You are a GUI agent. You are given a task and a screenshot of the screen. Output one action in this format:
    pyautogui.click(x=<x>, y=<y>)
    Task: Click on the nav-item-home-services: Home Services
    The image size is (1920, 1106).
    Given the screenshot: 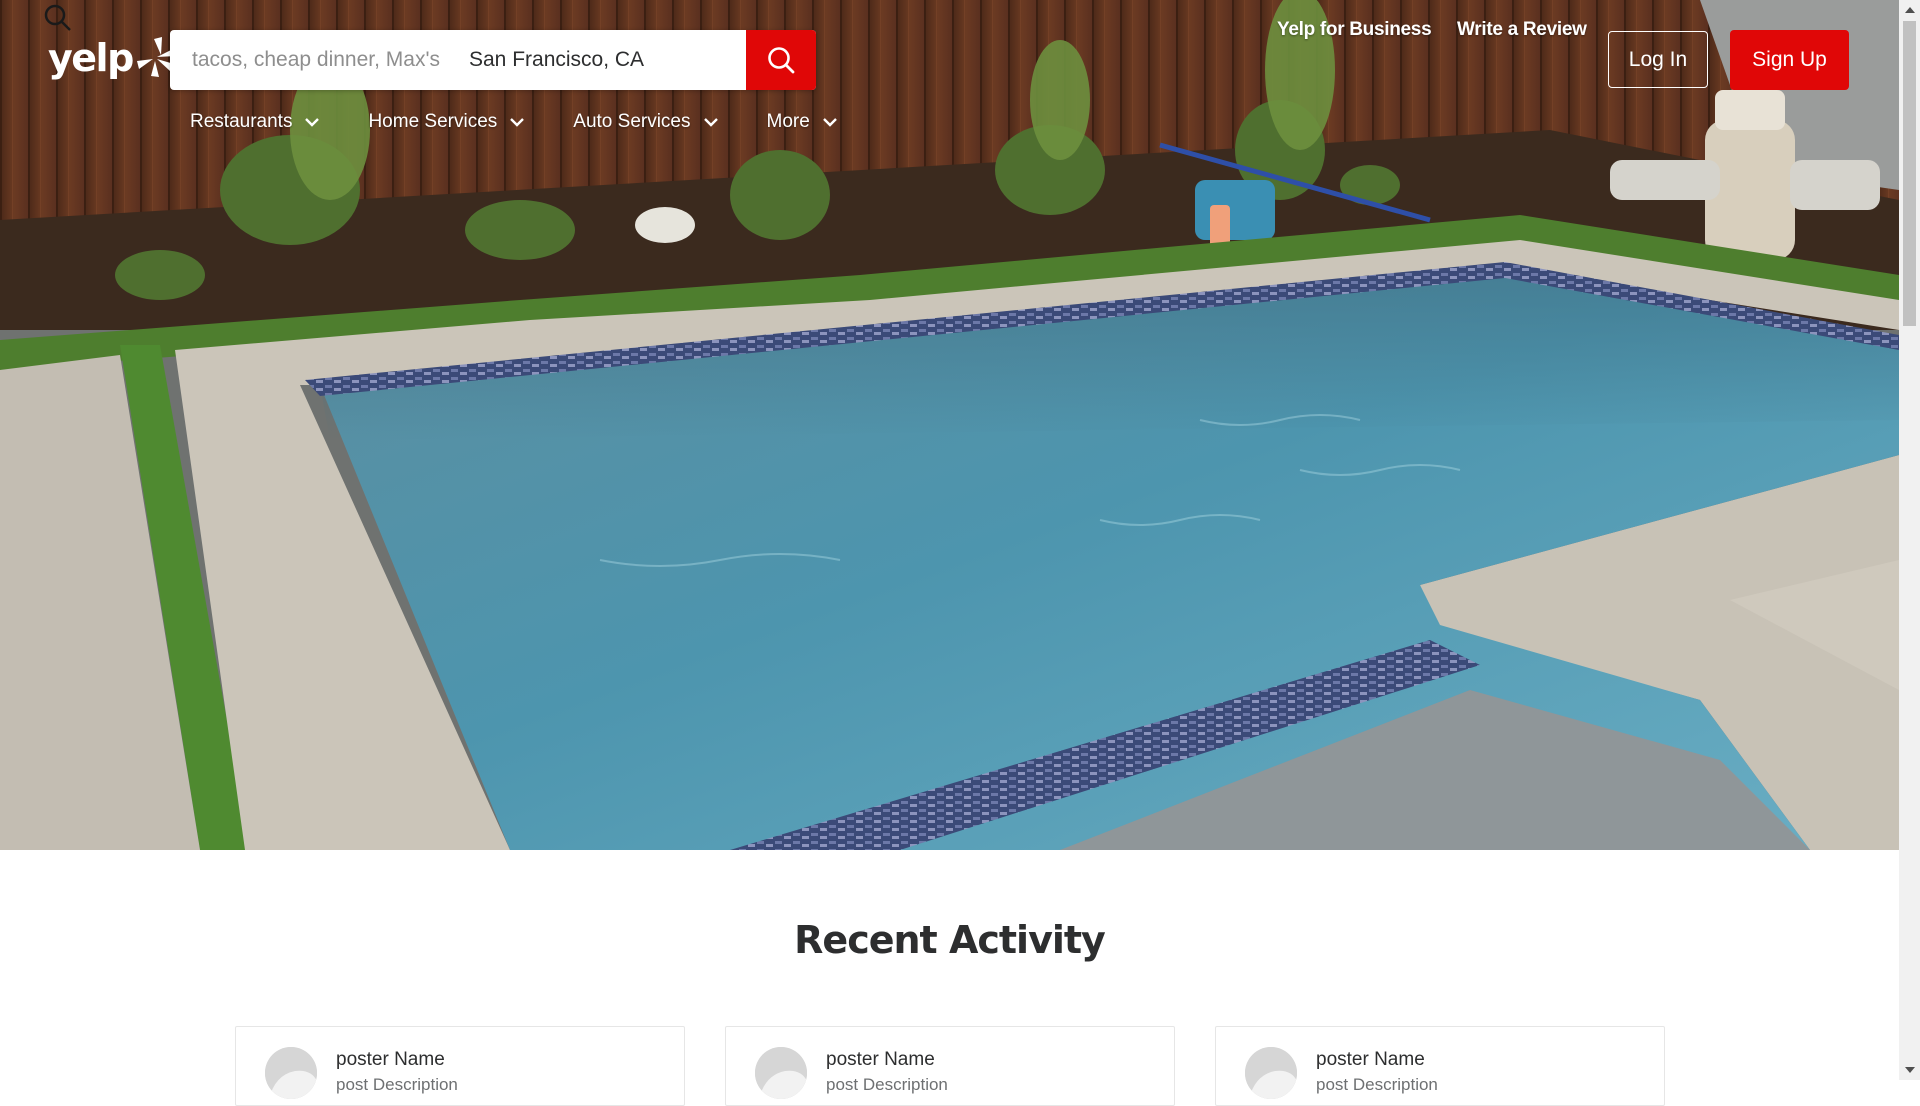 What is the action you would take?
    pyautogui.click(x=446, y=122)
    